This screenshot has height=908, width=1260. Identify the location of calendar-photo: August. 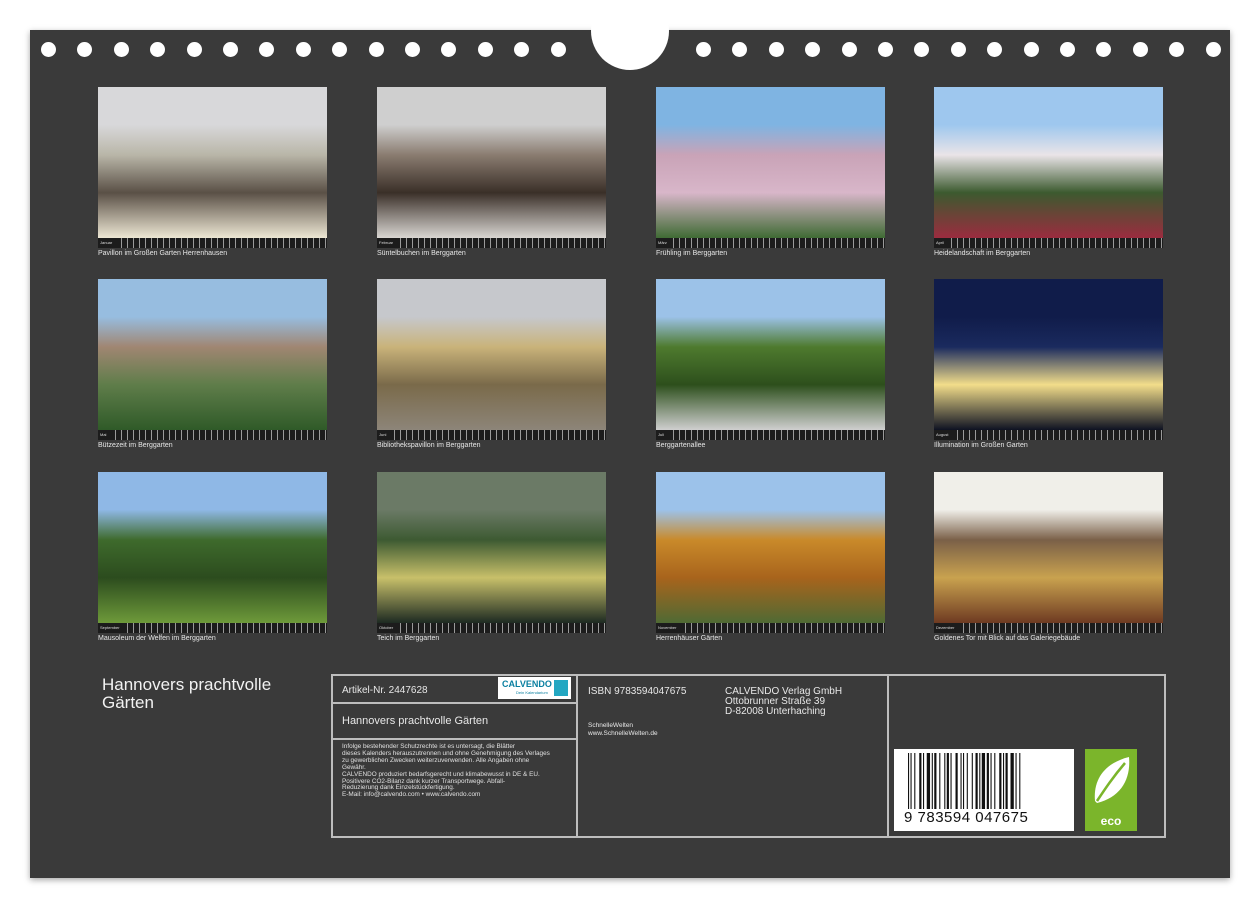
(1048, 359).